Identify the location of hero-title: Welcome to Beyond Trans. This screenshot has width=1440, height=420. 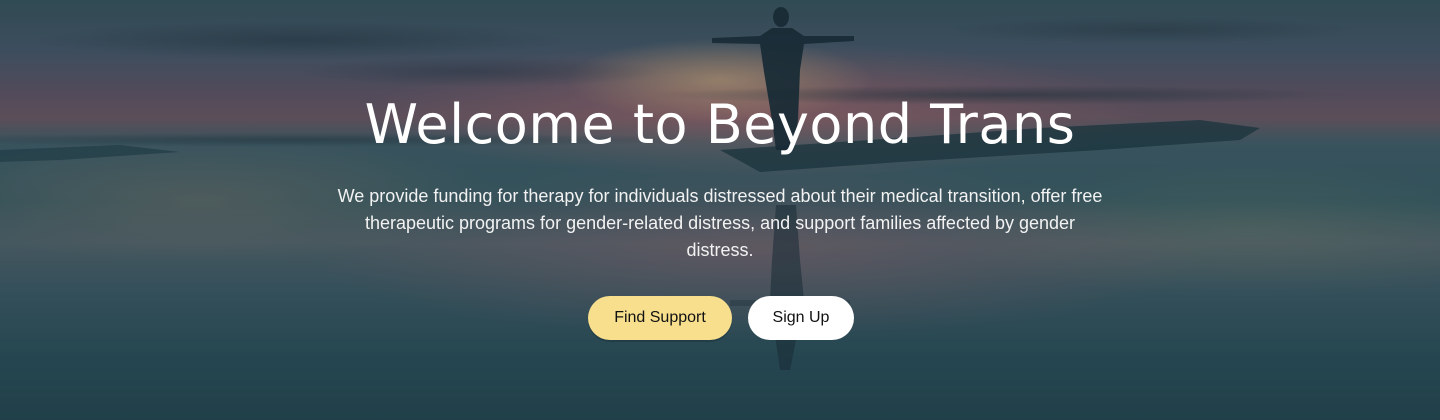
(720, 124).